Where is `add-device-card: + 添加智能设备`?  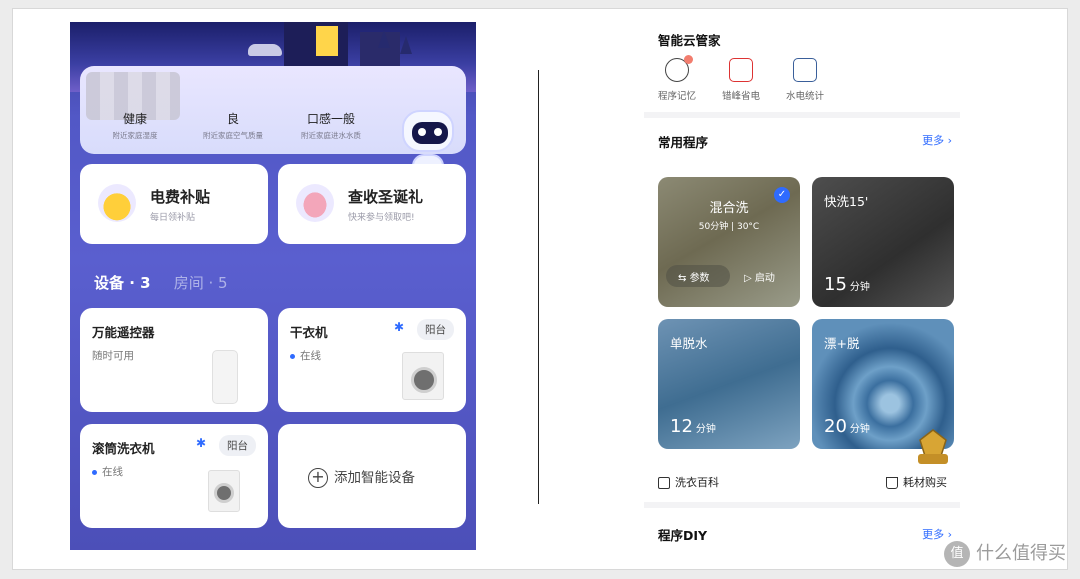 add-device-card: + 添加智能设备 is located at coordinates (372, 476).